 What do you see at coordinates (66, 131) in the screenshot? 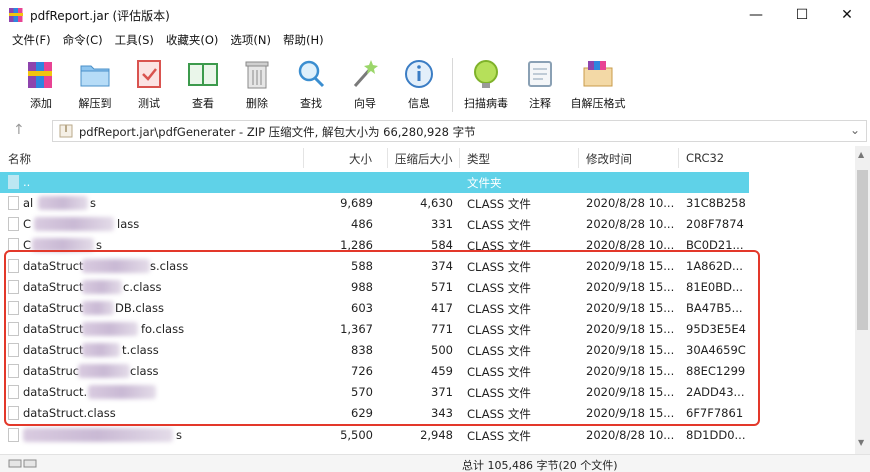
I see `zip-archive-icon` at bounding box center [66, 131].